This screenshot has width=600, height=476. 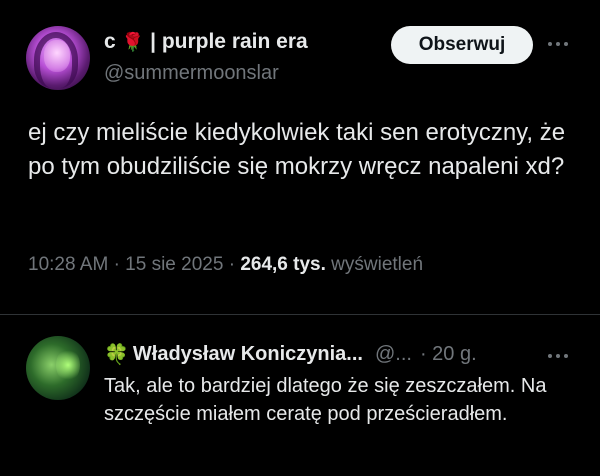 What do you see at coordinates (110, 41) in the screenshot?
I see `author-name-prefix: c` at bounding box center [110, 41].